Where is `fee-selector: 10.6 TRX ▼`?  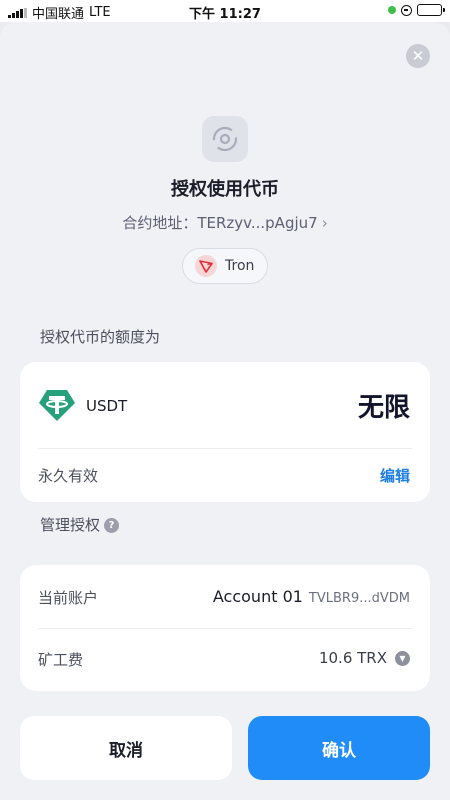 fee-selector: 10.6 TRX ▼ is located at coordinates (364, 658).